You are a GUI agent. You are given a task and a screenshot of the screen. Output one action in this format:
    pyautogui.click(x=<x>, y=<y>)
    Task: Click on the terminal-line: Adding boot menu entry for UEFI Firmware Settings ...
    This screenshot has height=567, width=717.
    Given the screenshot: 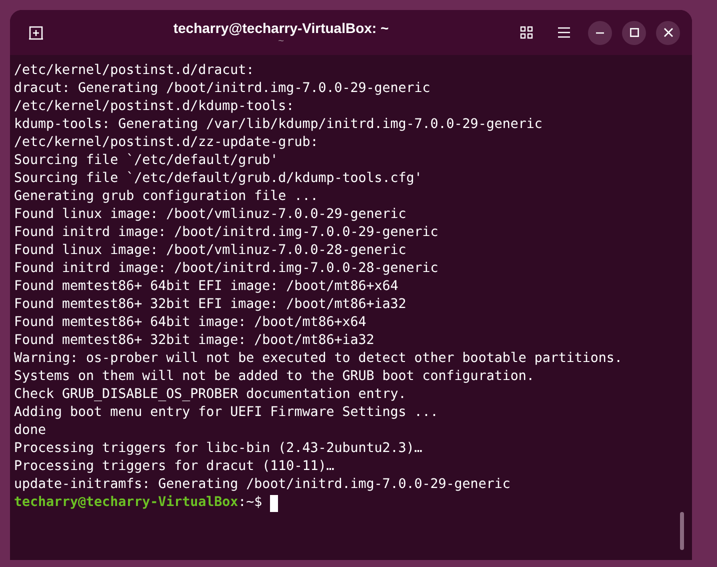 What is the action you would take?
    pyautogui.click(x=226, y=413)
    